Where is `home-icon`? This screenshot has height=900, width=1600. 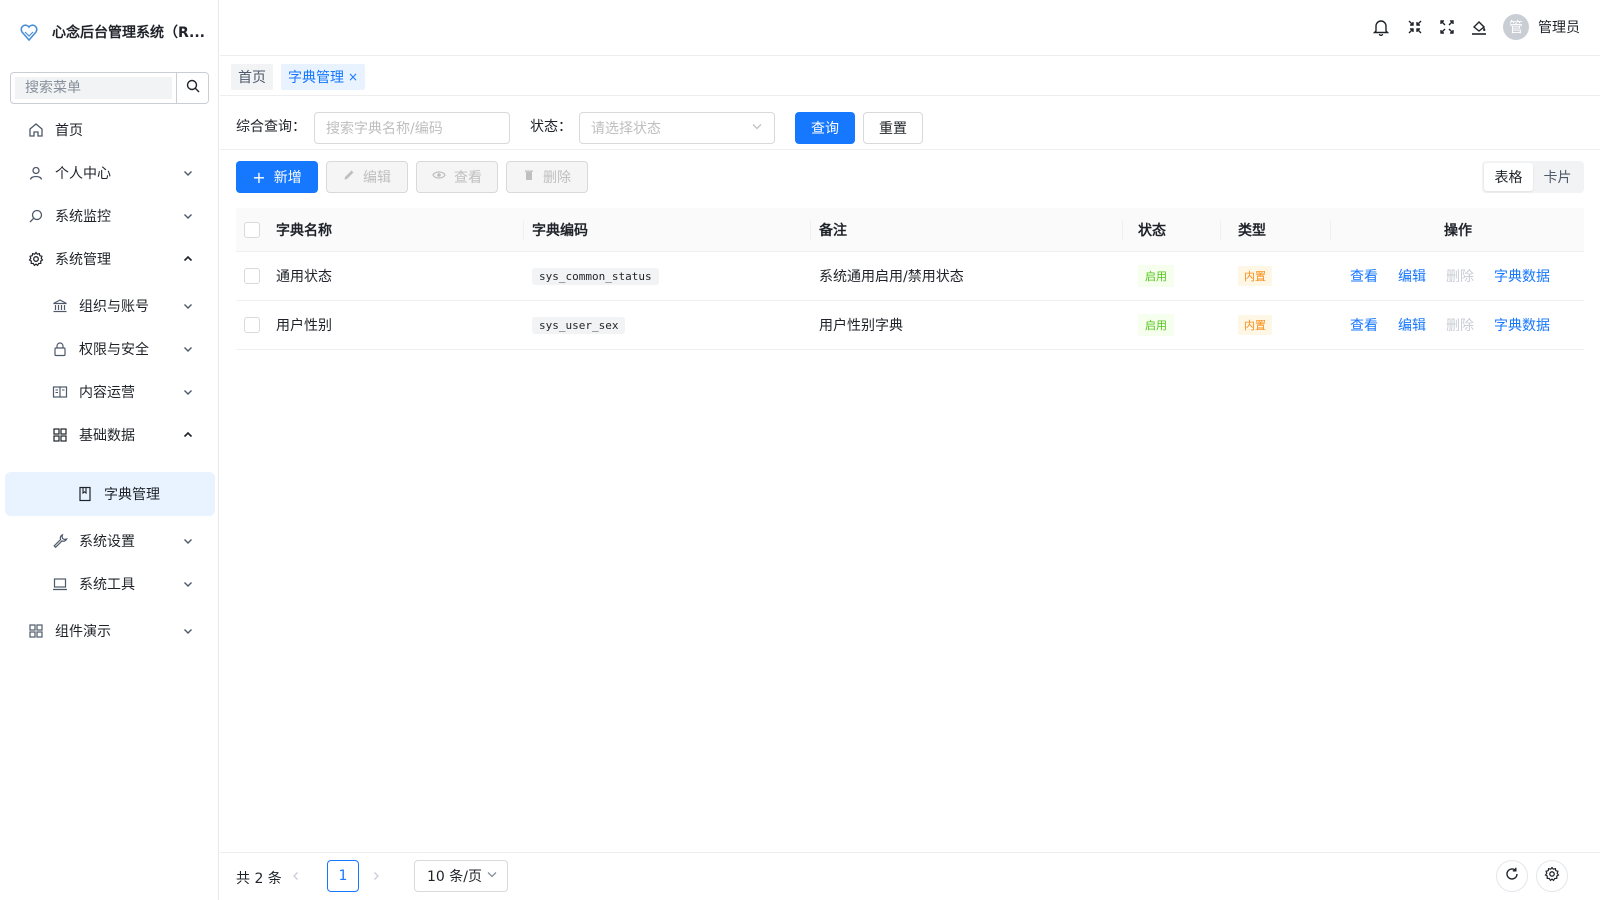 home-icon is located at coordinates (36, 130).